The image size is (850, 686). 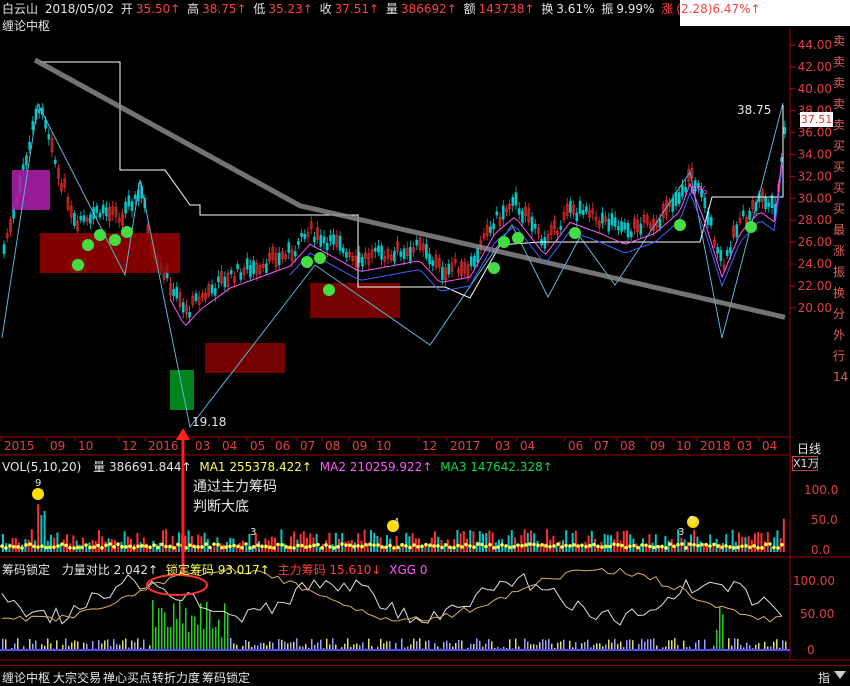 I want to click on xgg-value: XGG 0, so click(x=408, y=570).